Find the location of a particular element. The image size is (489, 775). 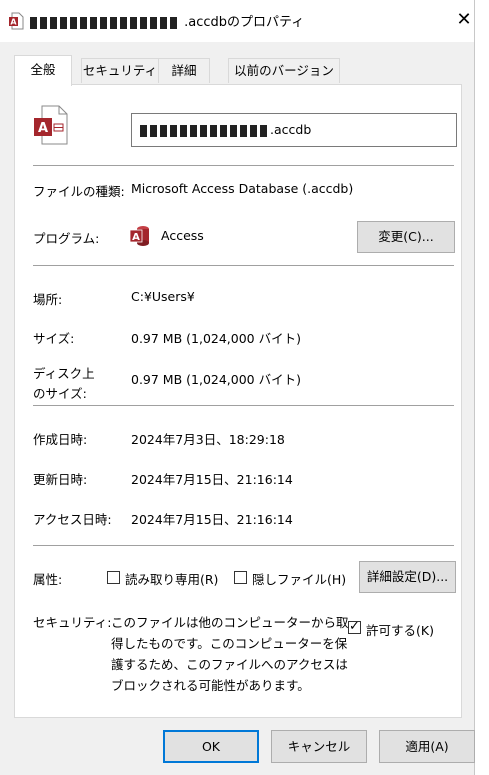

size-value: 0.97 MB (1,024,000 バイト) is located at coordinates (216, 338).